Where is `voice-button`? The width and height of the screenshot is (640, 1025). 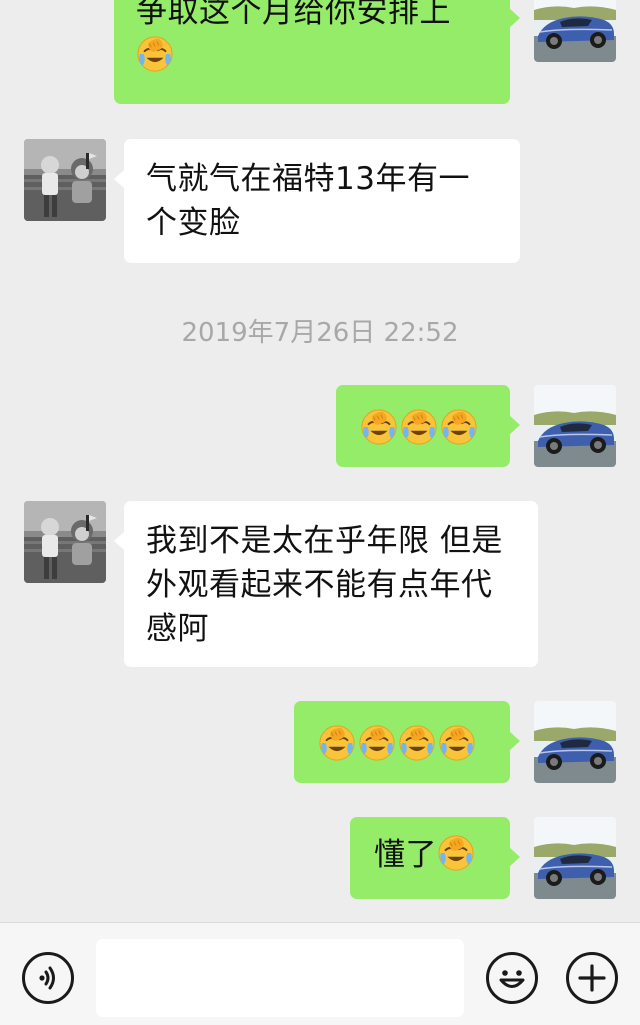
voice-button is located at coordinates (48, 978).